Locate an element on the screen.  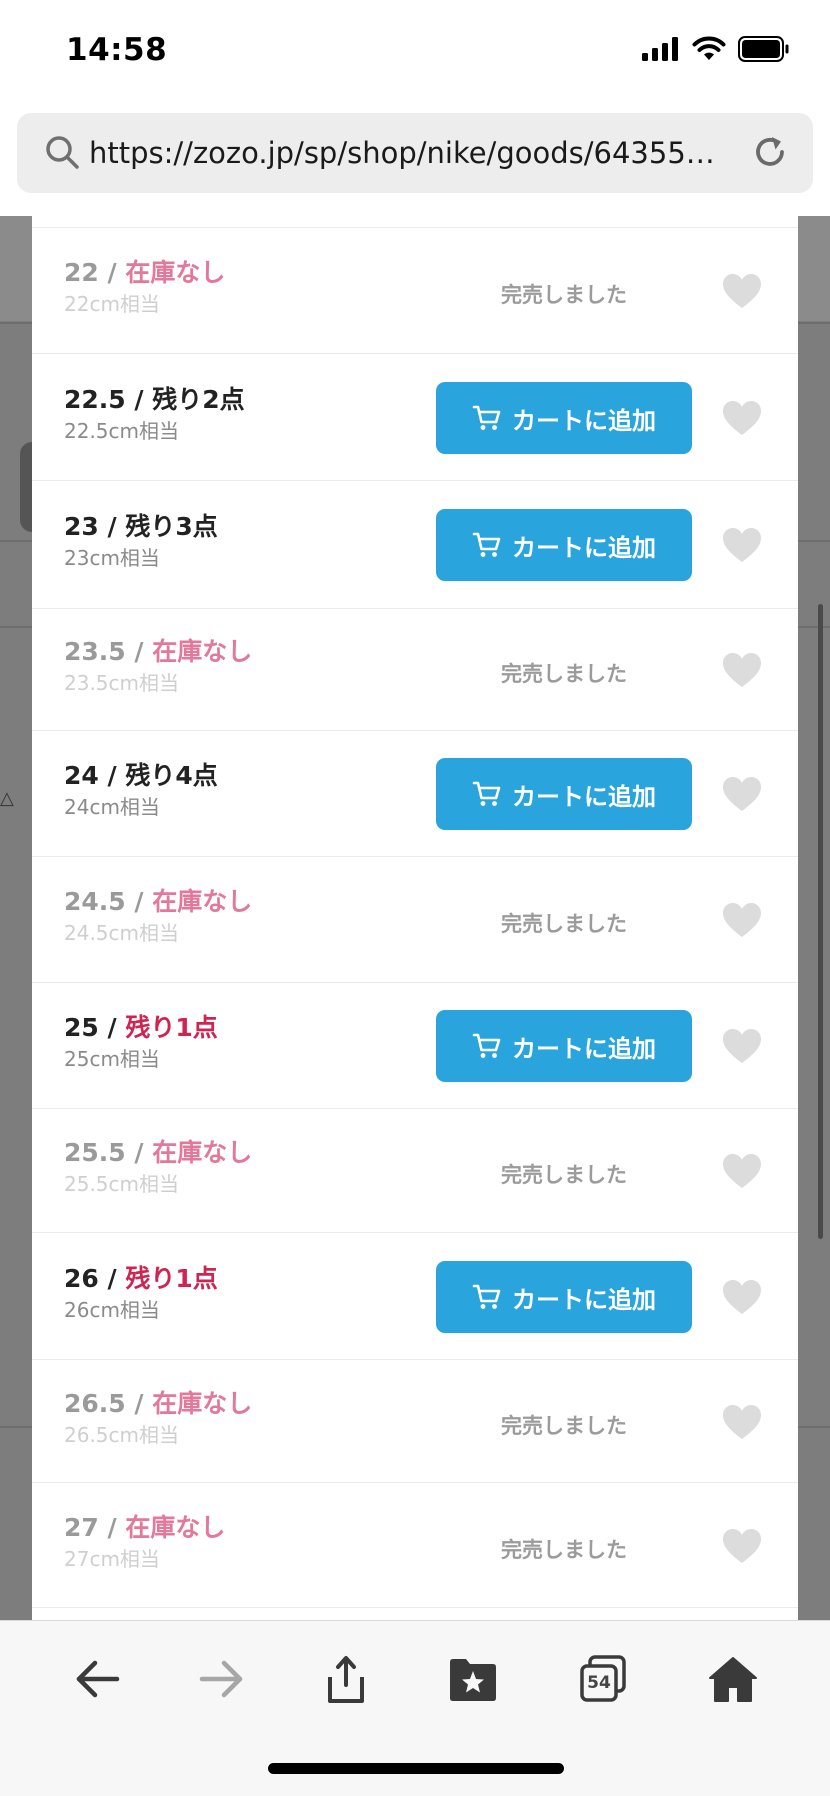
wifi-icon is located at coordinates (709, 48).